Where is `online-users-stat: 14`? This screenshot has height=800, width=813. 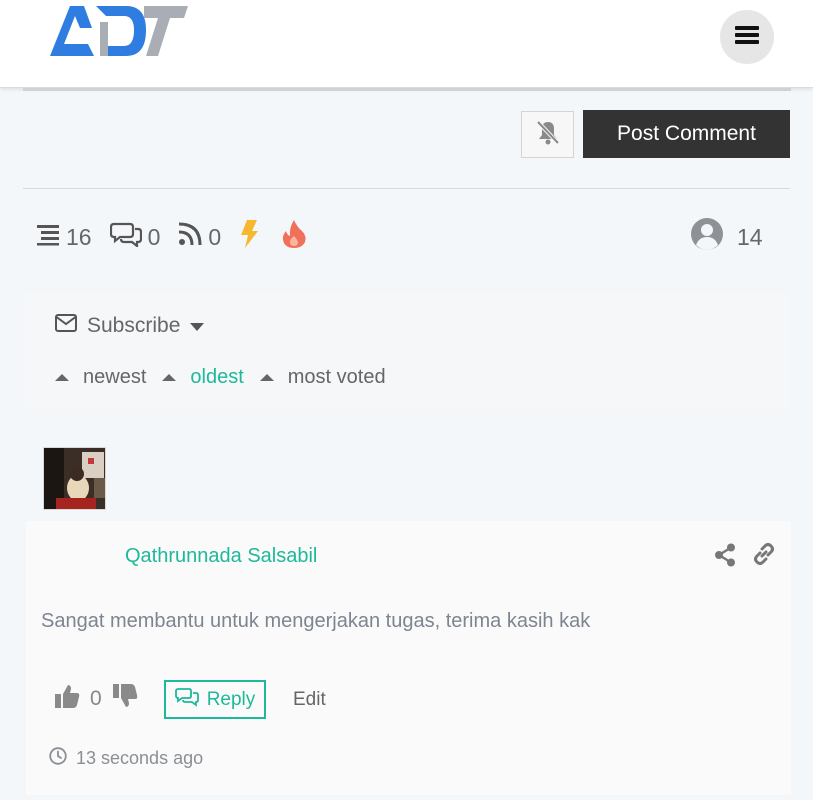
online-users-stat: 14 is located at coordinates (726, 237).